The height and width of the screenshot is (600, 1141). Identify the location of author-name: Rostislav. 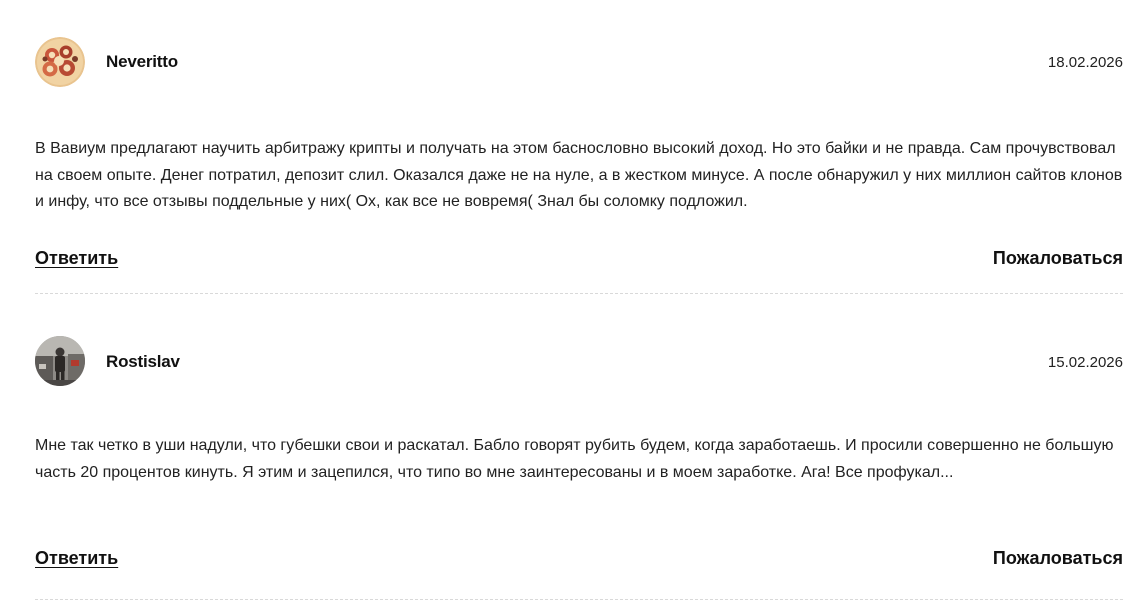
(143, 361).